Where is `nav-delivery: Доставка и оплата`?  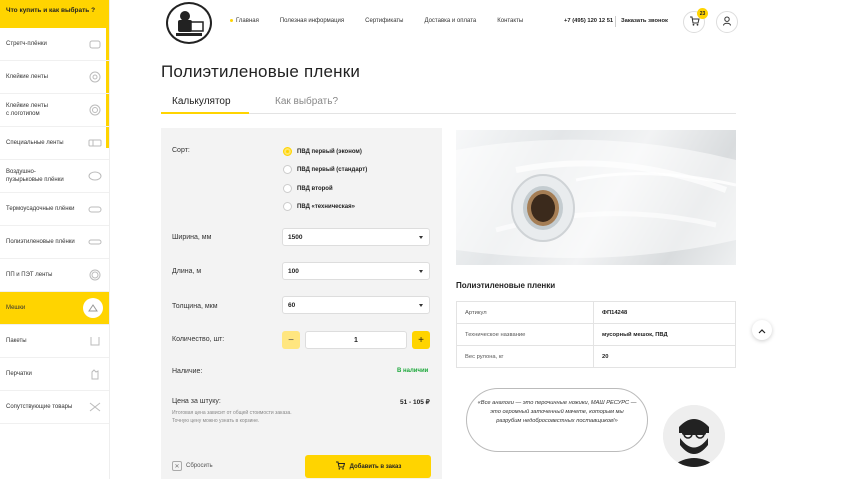 nav-delivery: Доставка и оплата is located at coordinates (450, 21).